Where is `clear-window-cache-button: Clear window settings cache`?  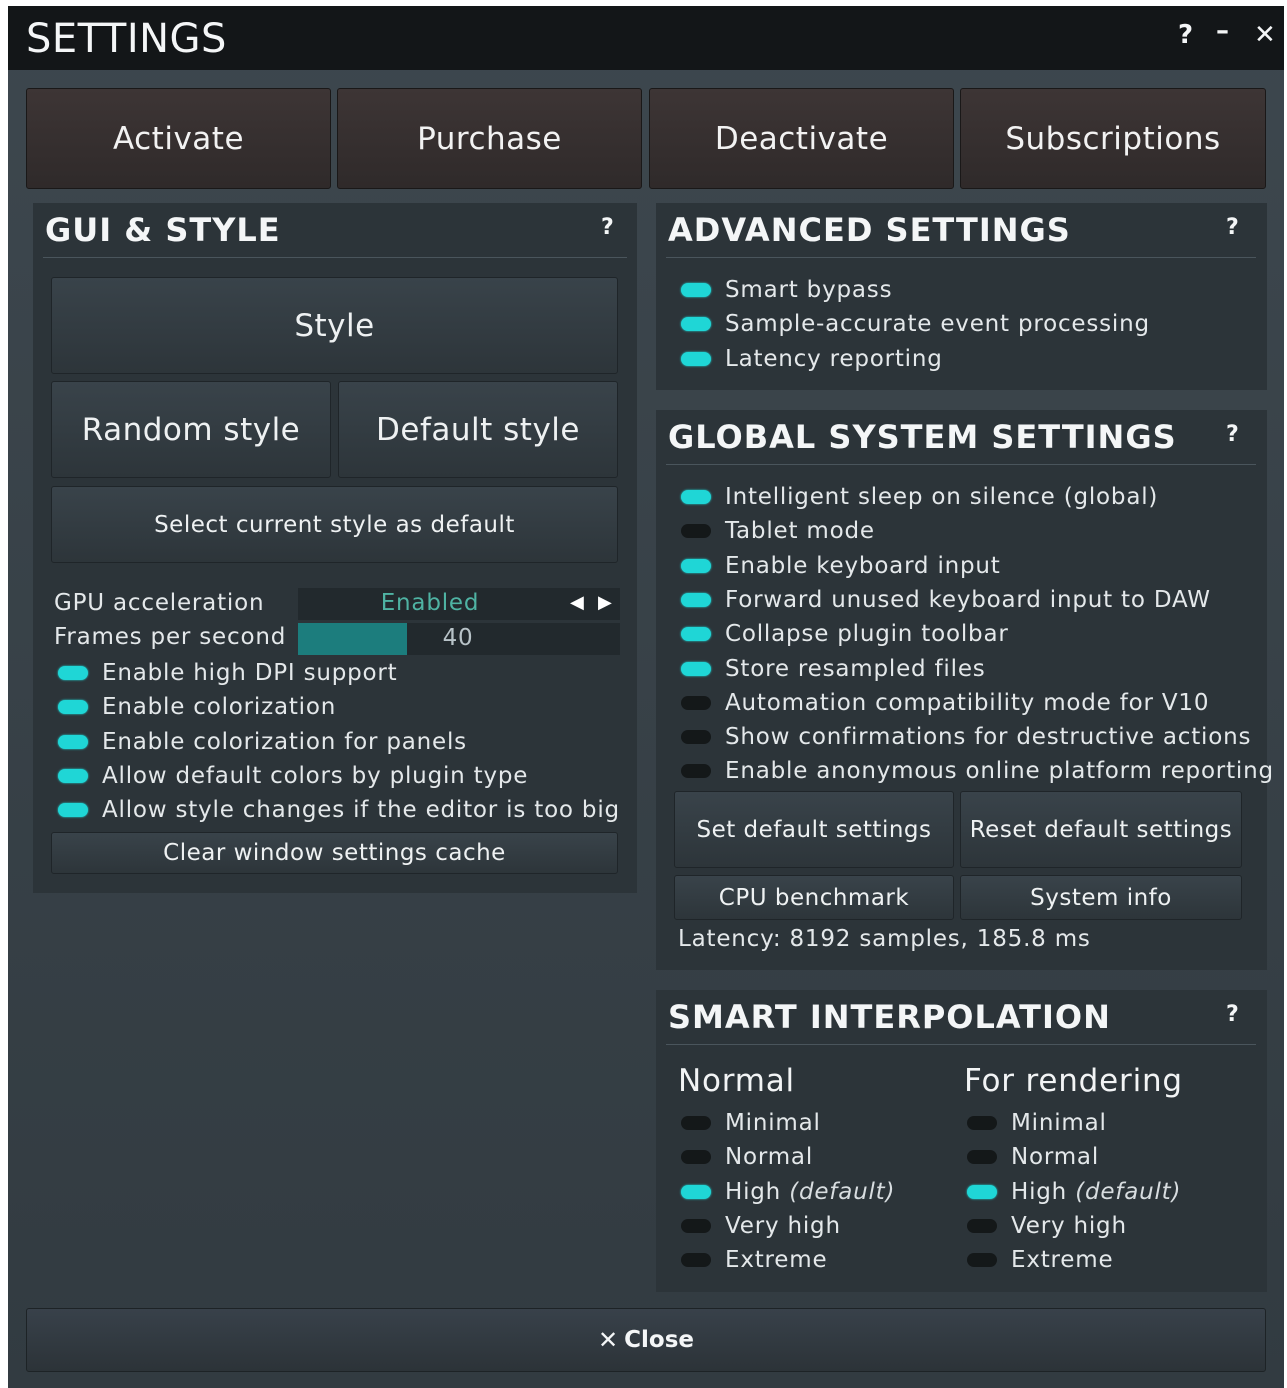 clear-window-cache-button: Clear window settings cache is located at coordinates (334, 853).